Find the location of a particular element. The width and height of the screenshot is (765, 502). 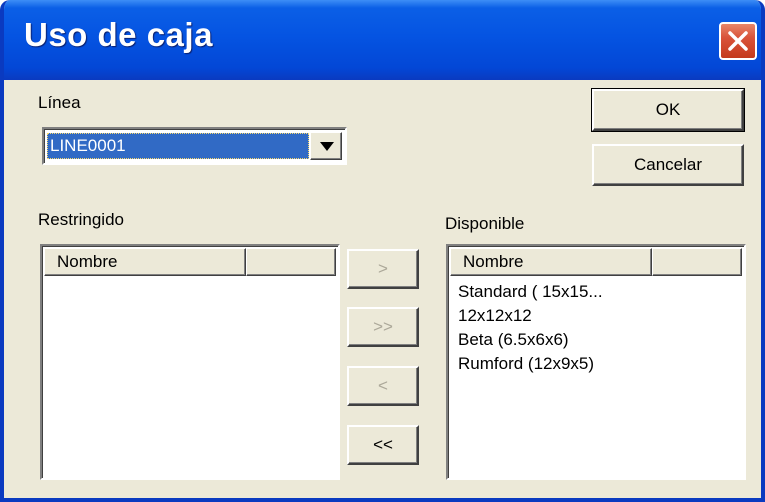

close-button is located at coordinates (738, 41).